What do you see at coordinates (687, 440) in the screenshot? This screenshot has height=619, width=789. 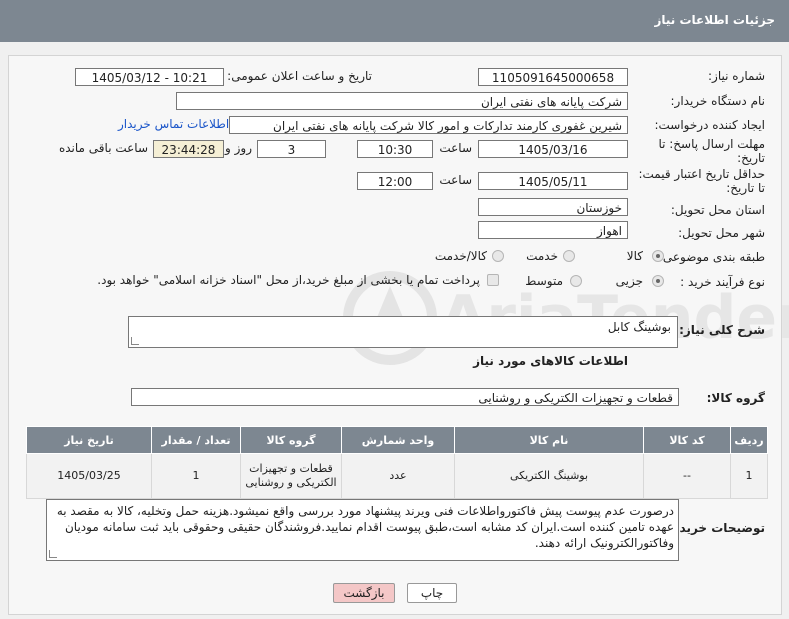 I see `col-code-header: کد کالا` at bounding box center [687, 440].